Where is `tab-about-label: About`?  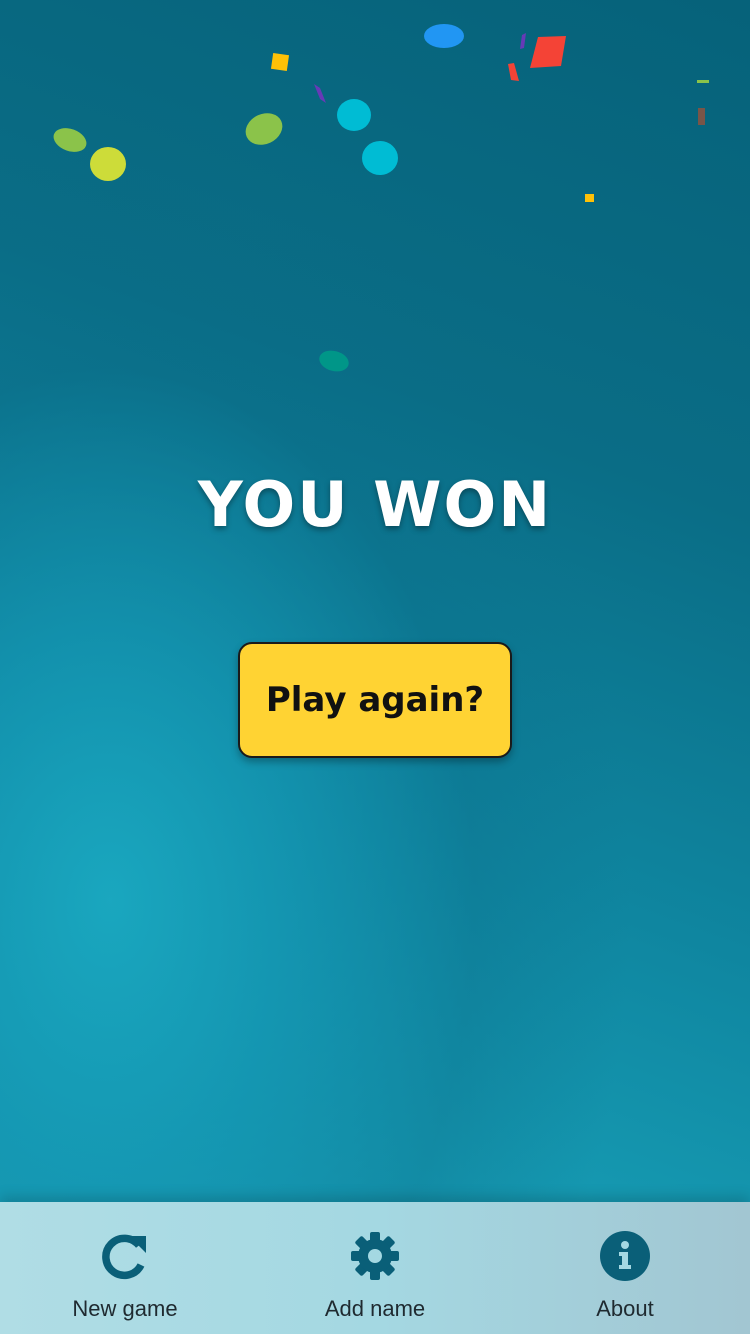
tab-about-label: About is located at coordinates (625, 1308).